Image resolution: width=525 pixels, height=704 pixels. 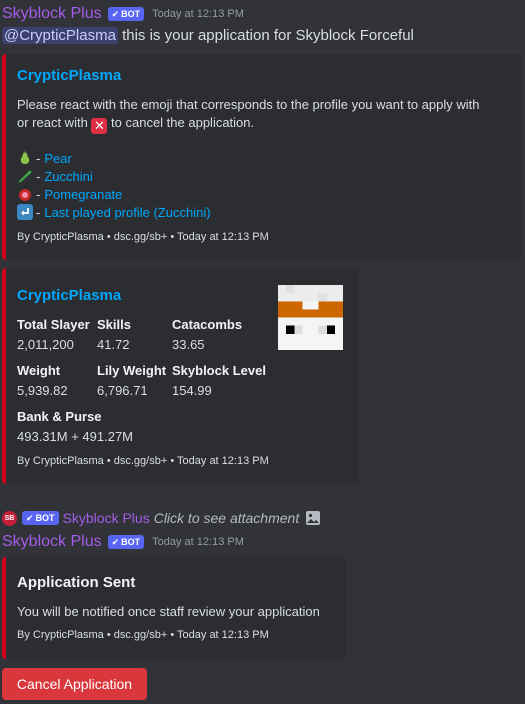 What do you see at coordinates (60, 35) in the screenshot?
I see `user-mention: @CrypticPlasma` at bounding box center [60, 35].